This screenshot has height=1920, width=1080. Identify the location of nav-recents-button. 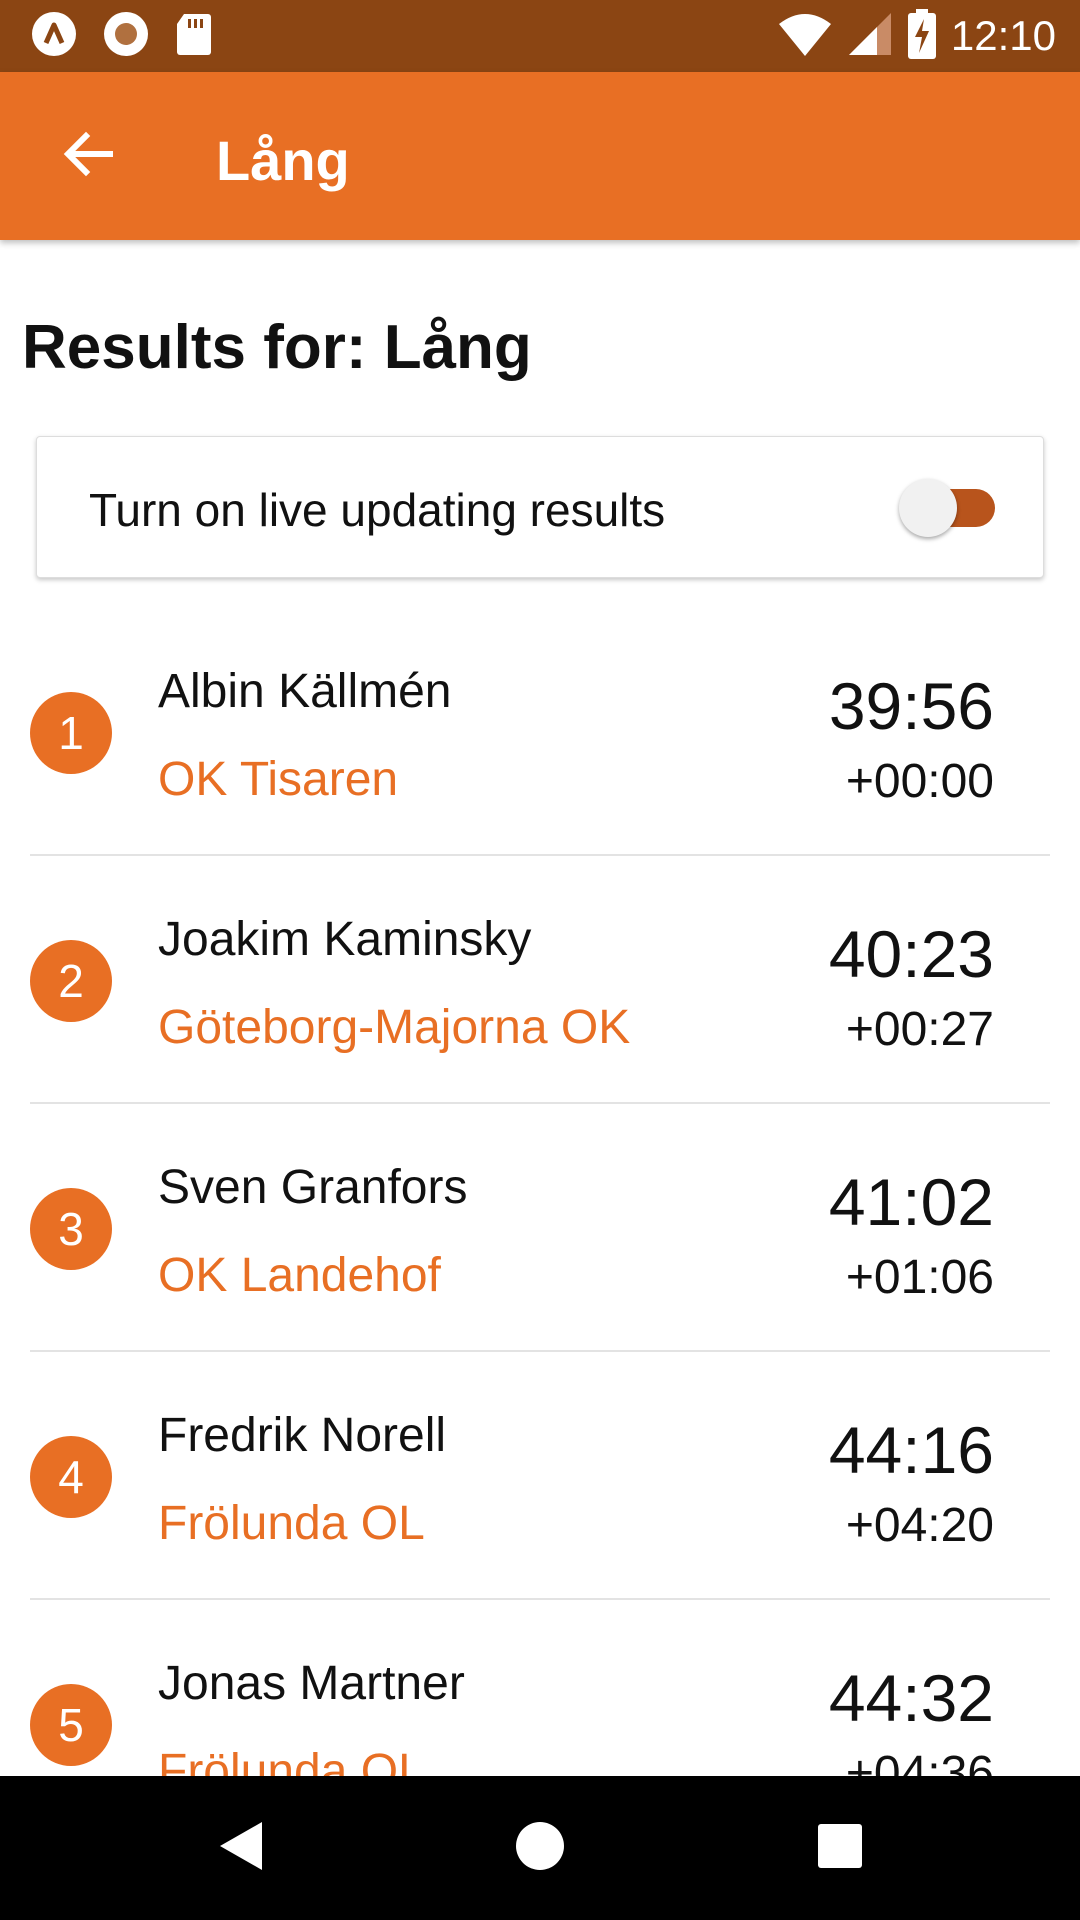
(840, 1848).